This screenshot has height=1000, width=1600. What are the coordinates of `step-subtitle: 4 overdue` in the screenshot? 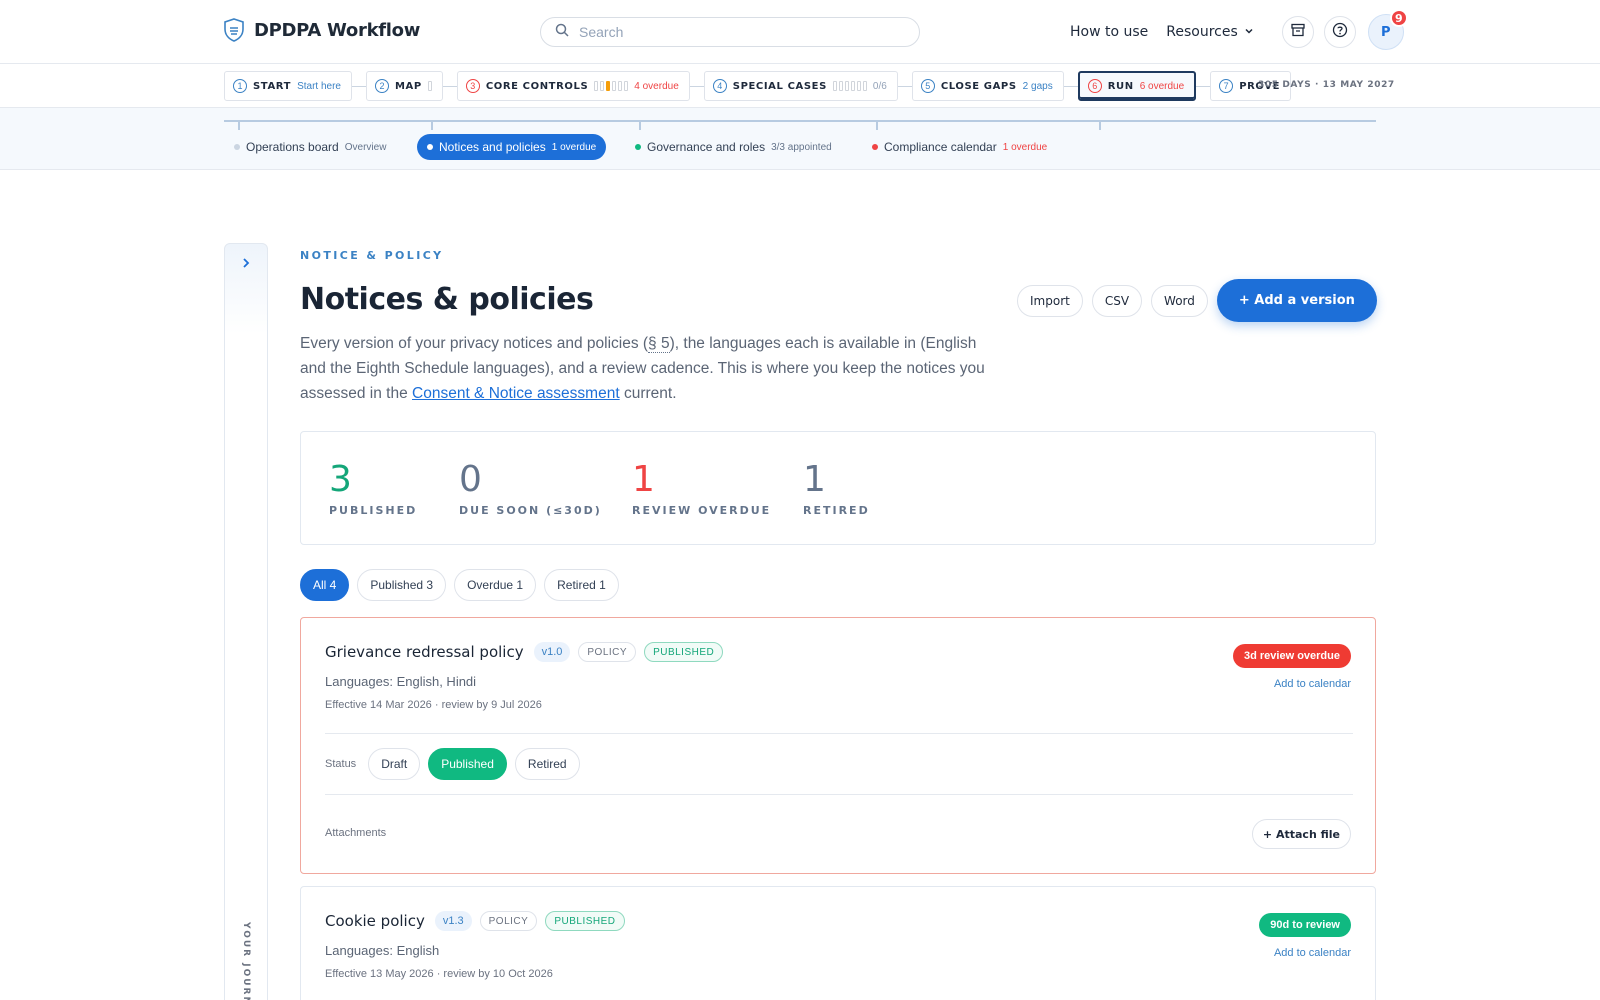 It's located at (656, 86).